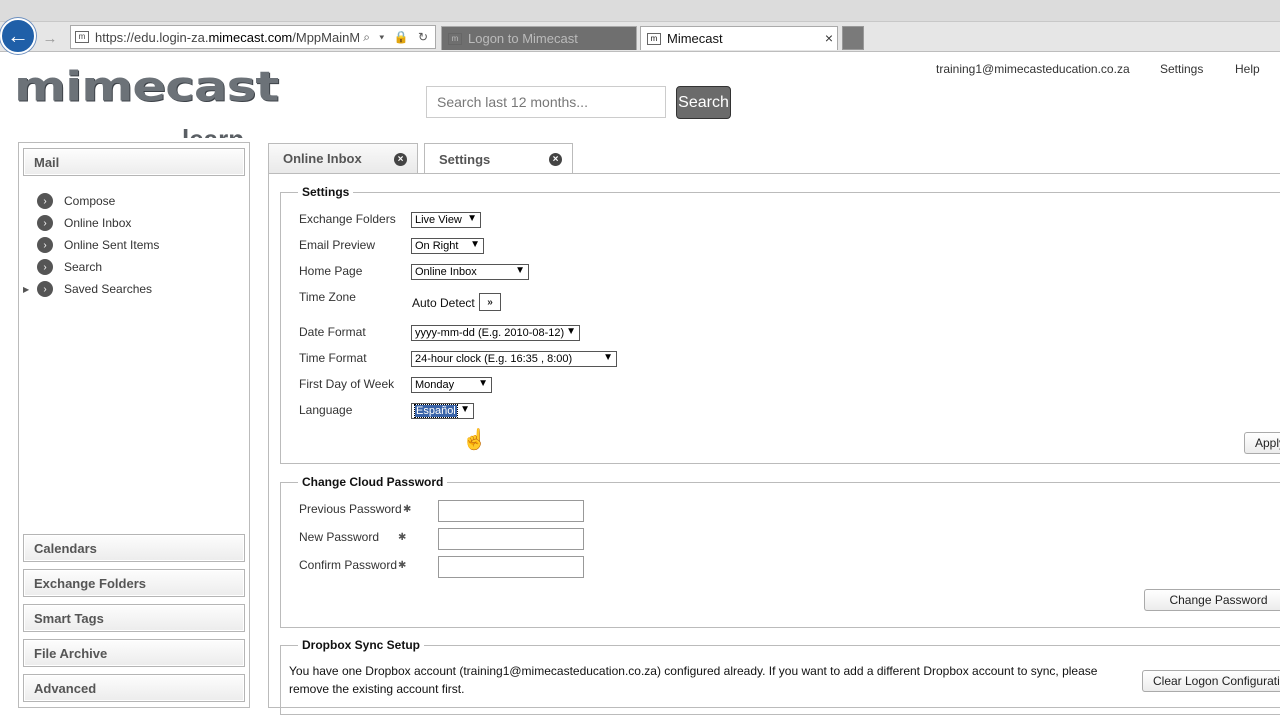  Describe the element at coordinates (326, 410) in the screenshot. I see `language-label: Language` at that location.